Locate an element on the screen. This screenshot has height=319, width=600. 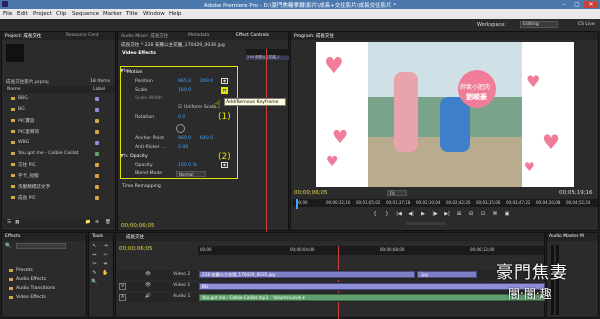
tab-audio-mixer: Audio Mixer: 成長交往 is located at coordinates (144, 36).